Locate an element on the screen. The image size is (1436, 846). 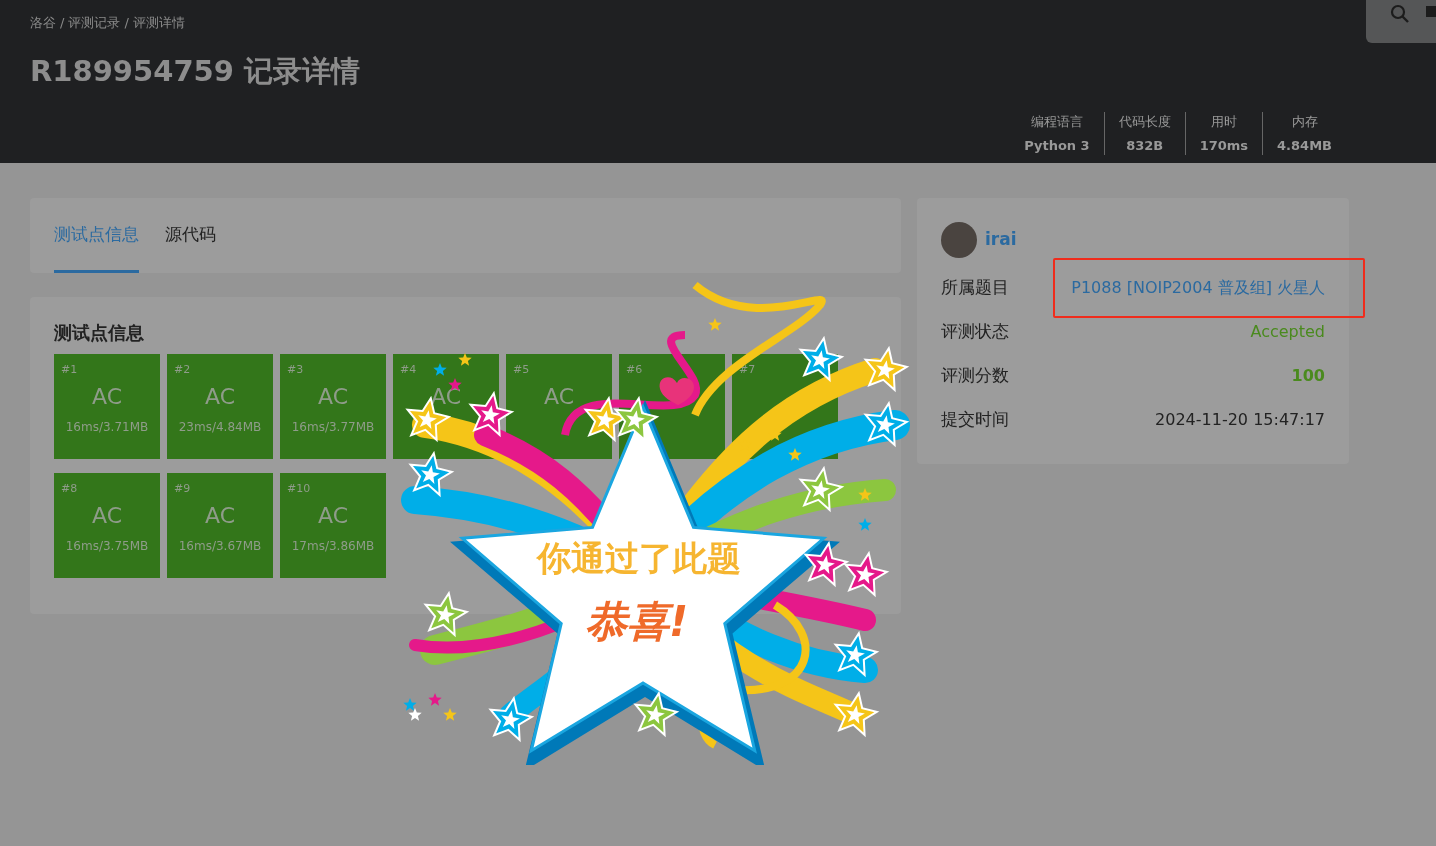
stat-label: 代码长度 is located at coordinates (1144, 122).